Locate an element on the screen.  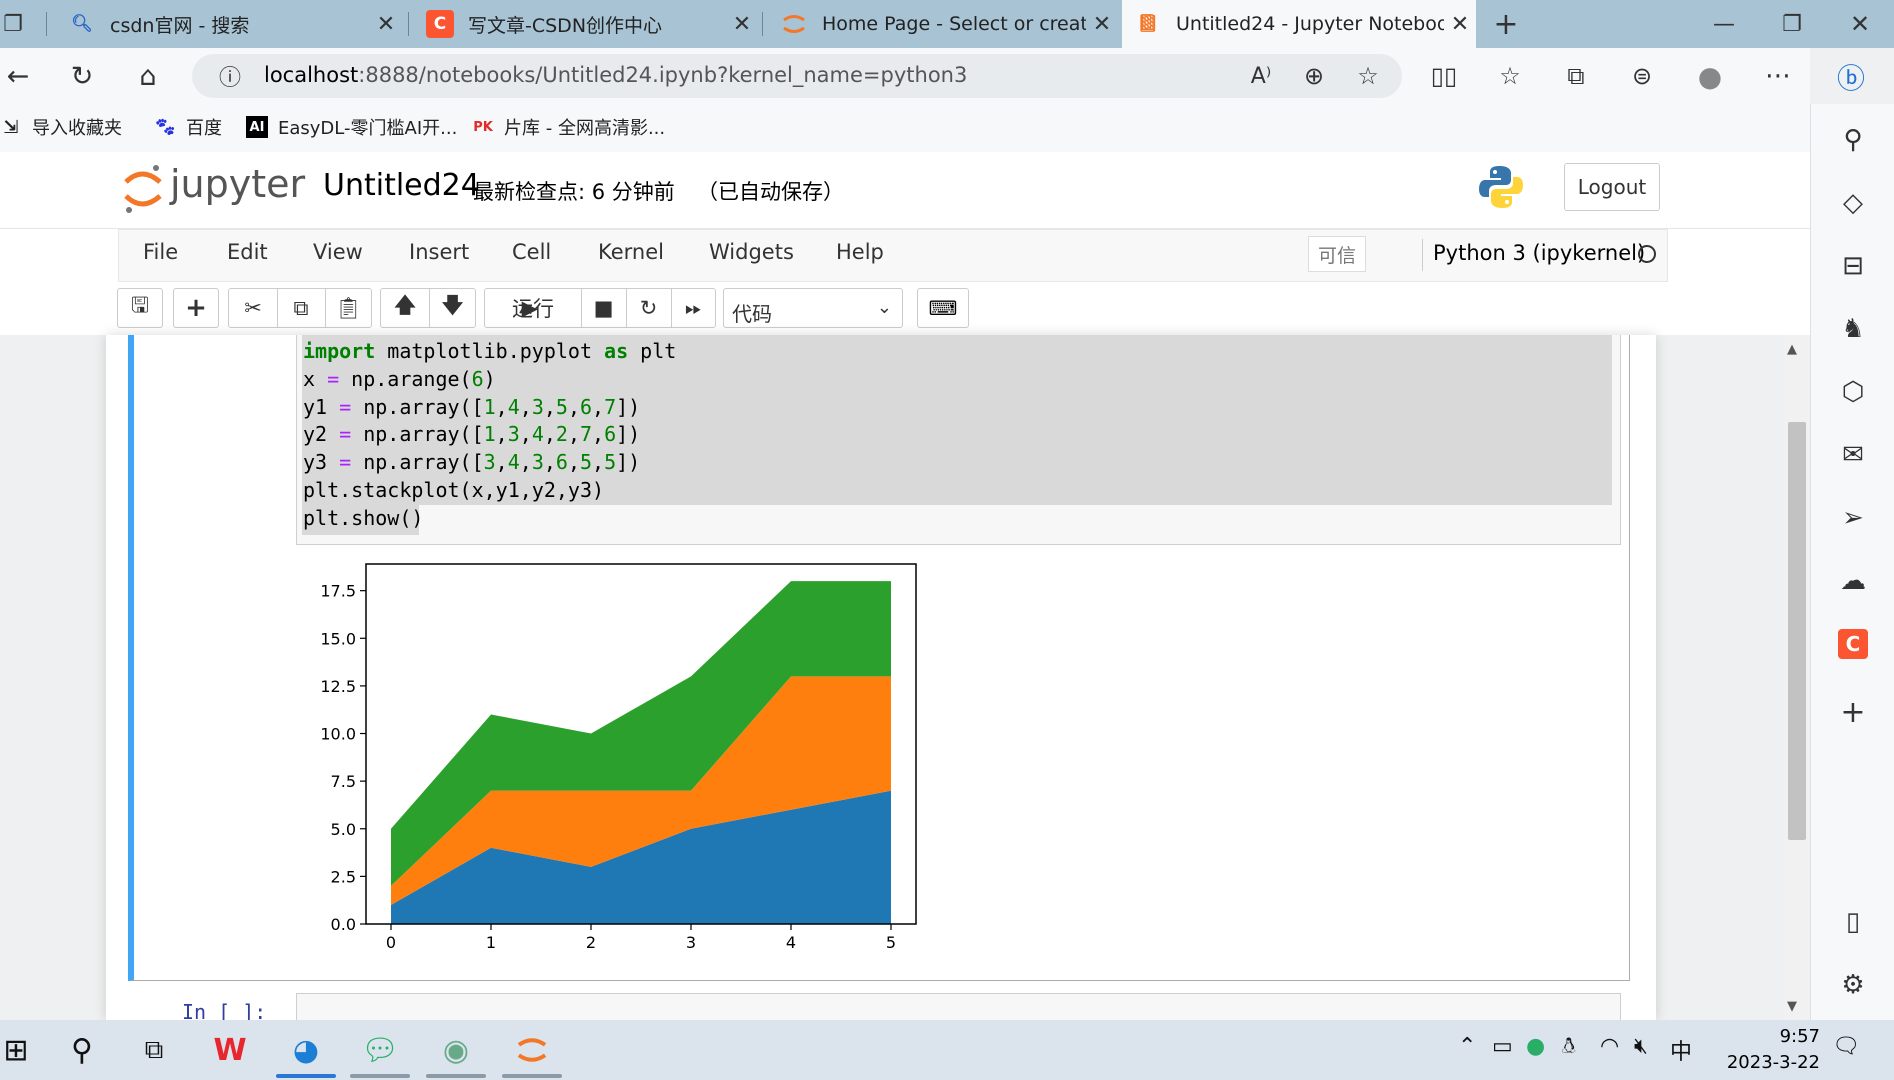
more-options-icon: ⋯ is located at coordinates (1778, 76).